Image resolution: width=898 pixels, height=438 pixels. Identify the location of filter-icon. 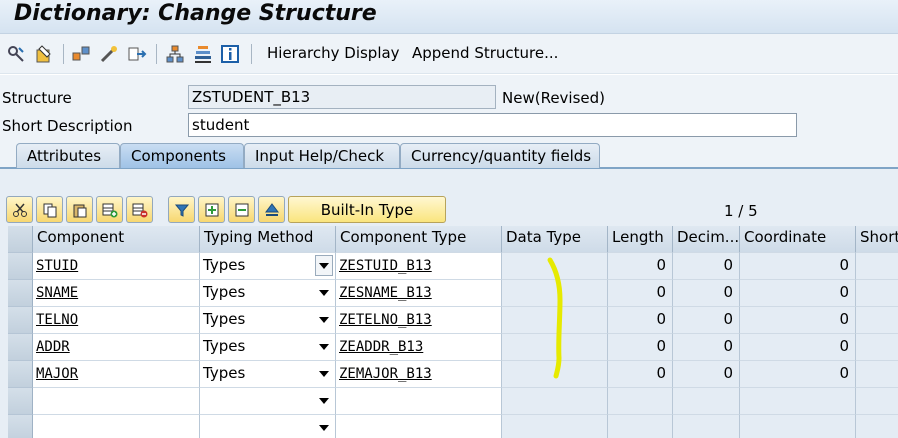
(181, 209).